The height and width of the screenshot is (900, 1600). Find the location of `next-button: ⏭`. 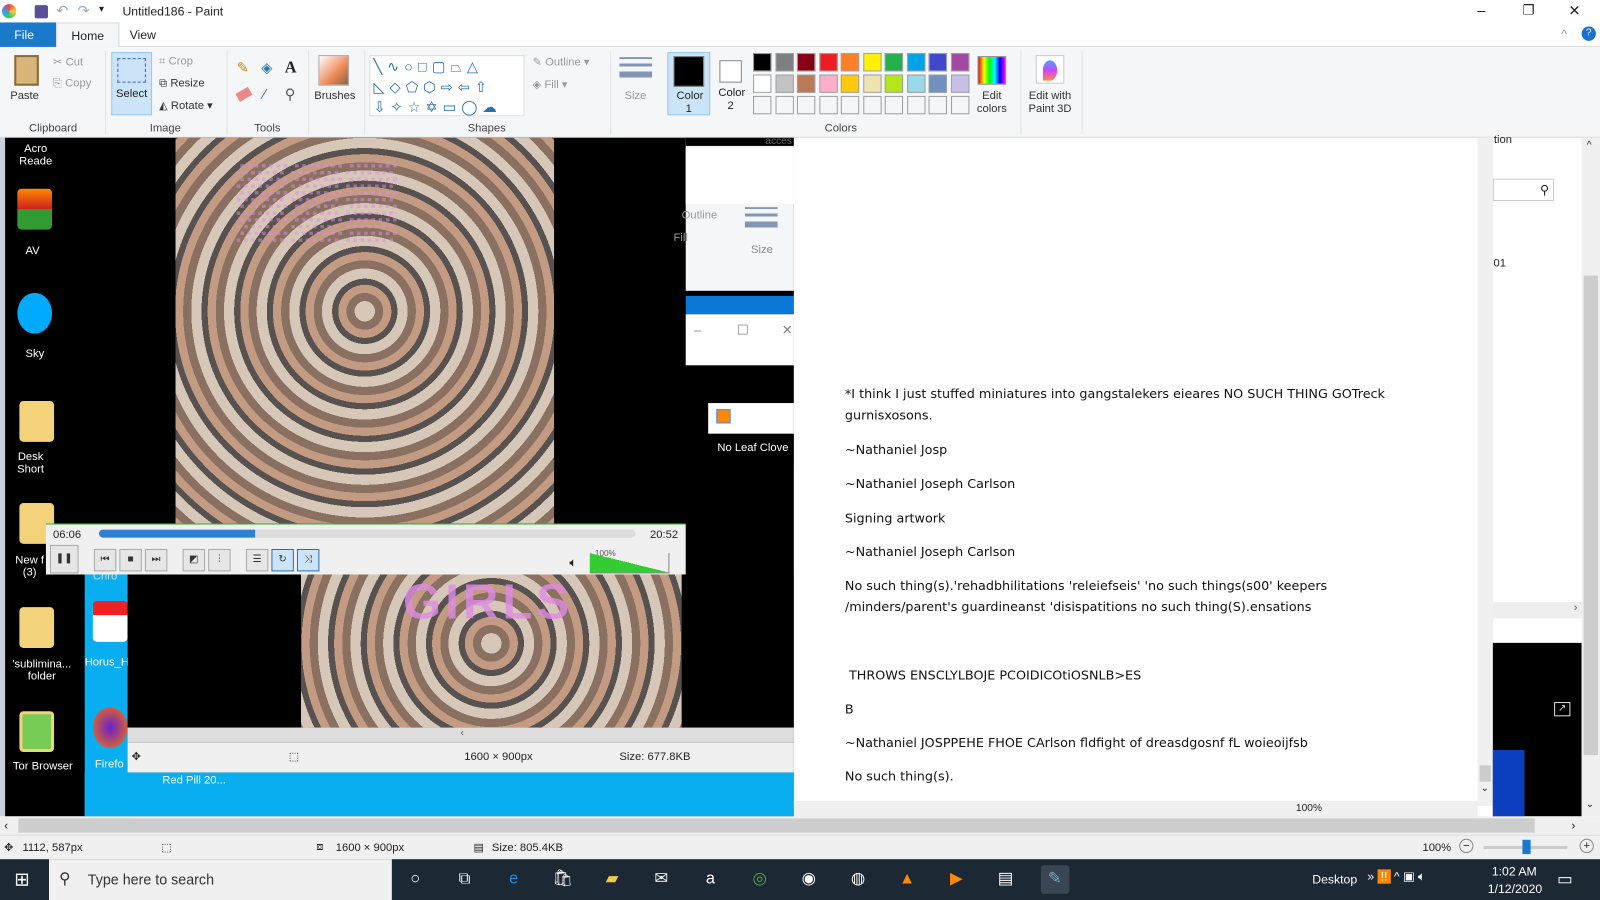

next-button: ⏭ is located at coordinates (156, 560).